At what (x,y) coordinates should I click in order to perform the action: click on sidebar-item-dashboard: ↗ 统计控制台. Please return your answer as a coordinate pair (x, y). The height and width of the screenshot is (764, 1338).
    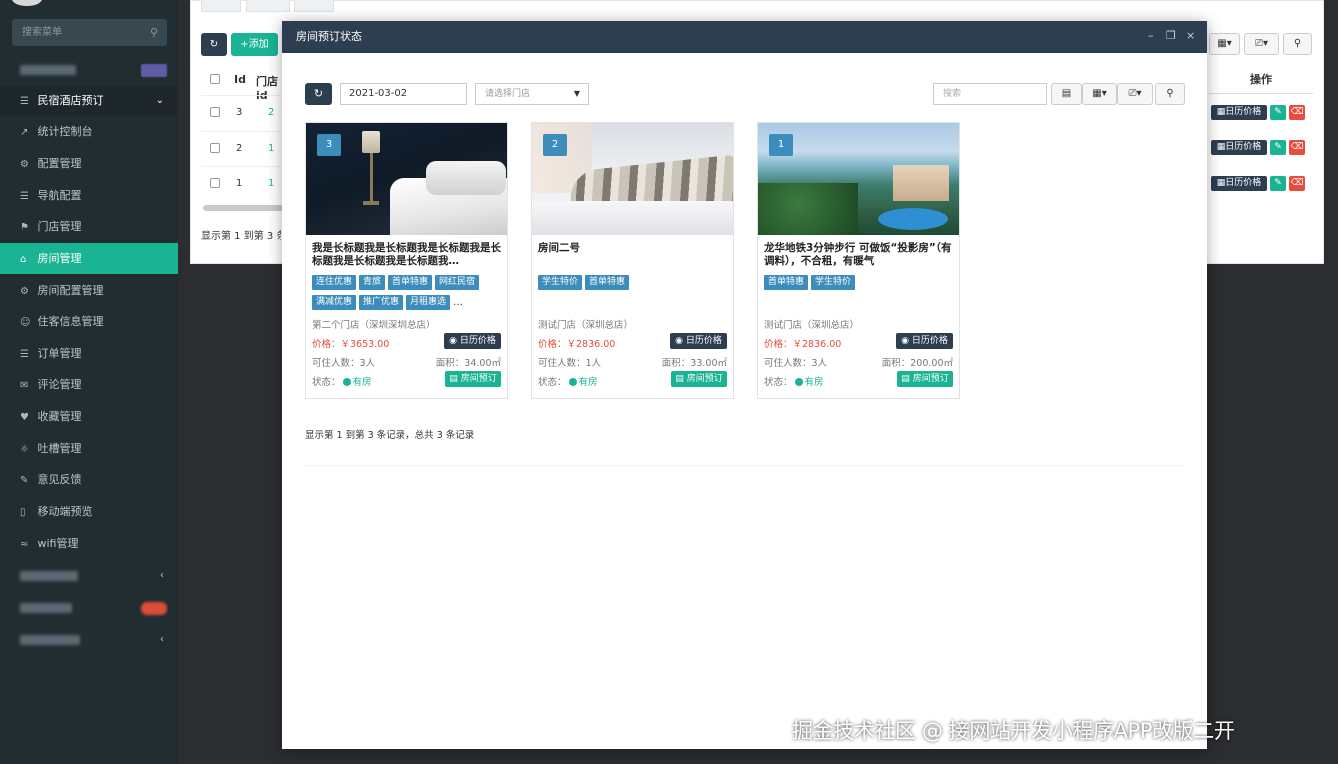
    Looking at the image, I should click on (89, 131).